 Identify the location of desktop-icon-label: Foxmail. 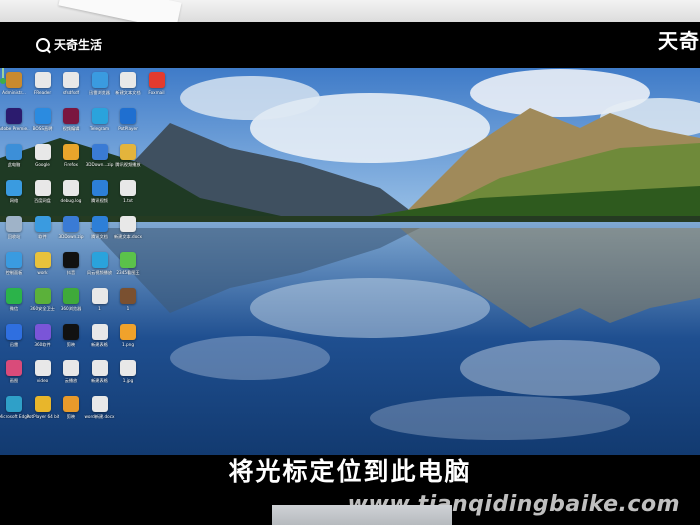
(156, 92).